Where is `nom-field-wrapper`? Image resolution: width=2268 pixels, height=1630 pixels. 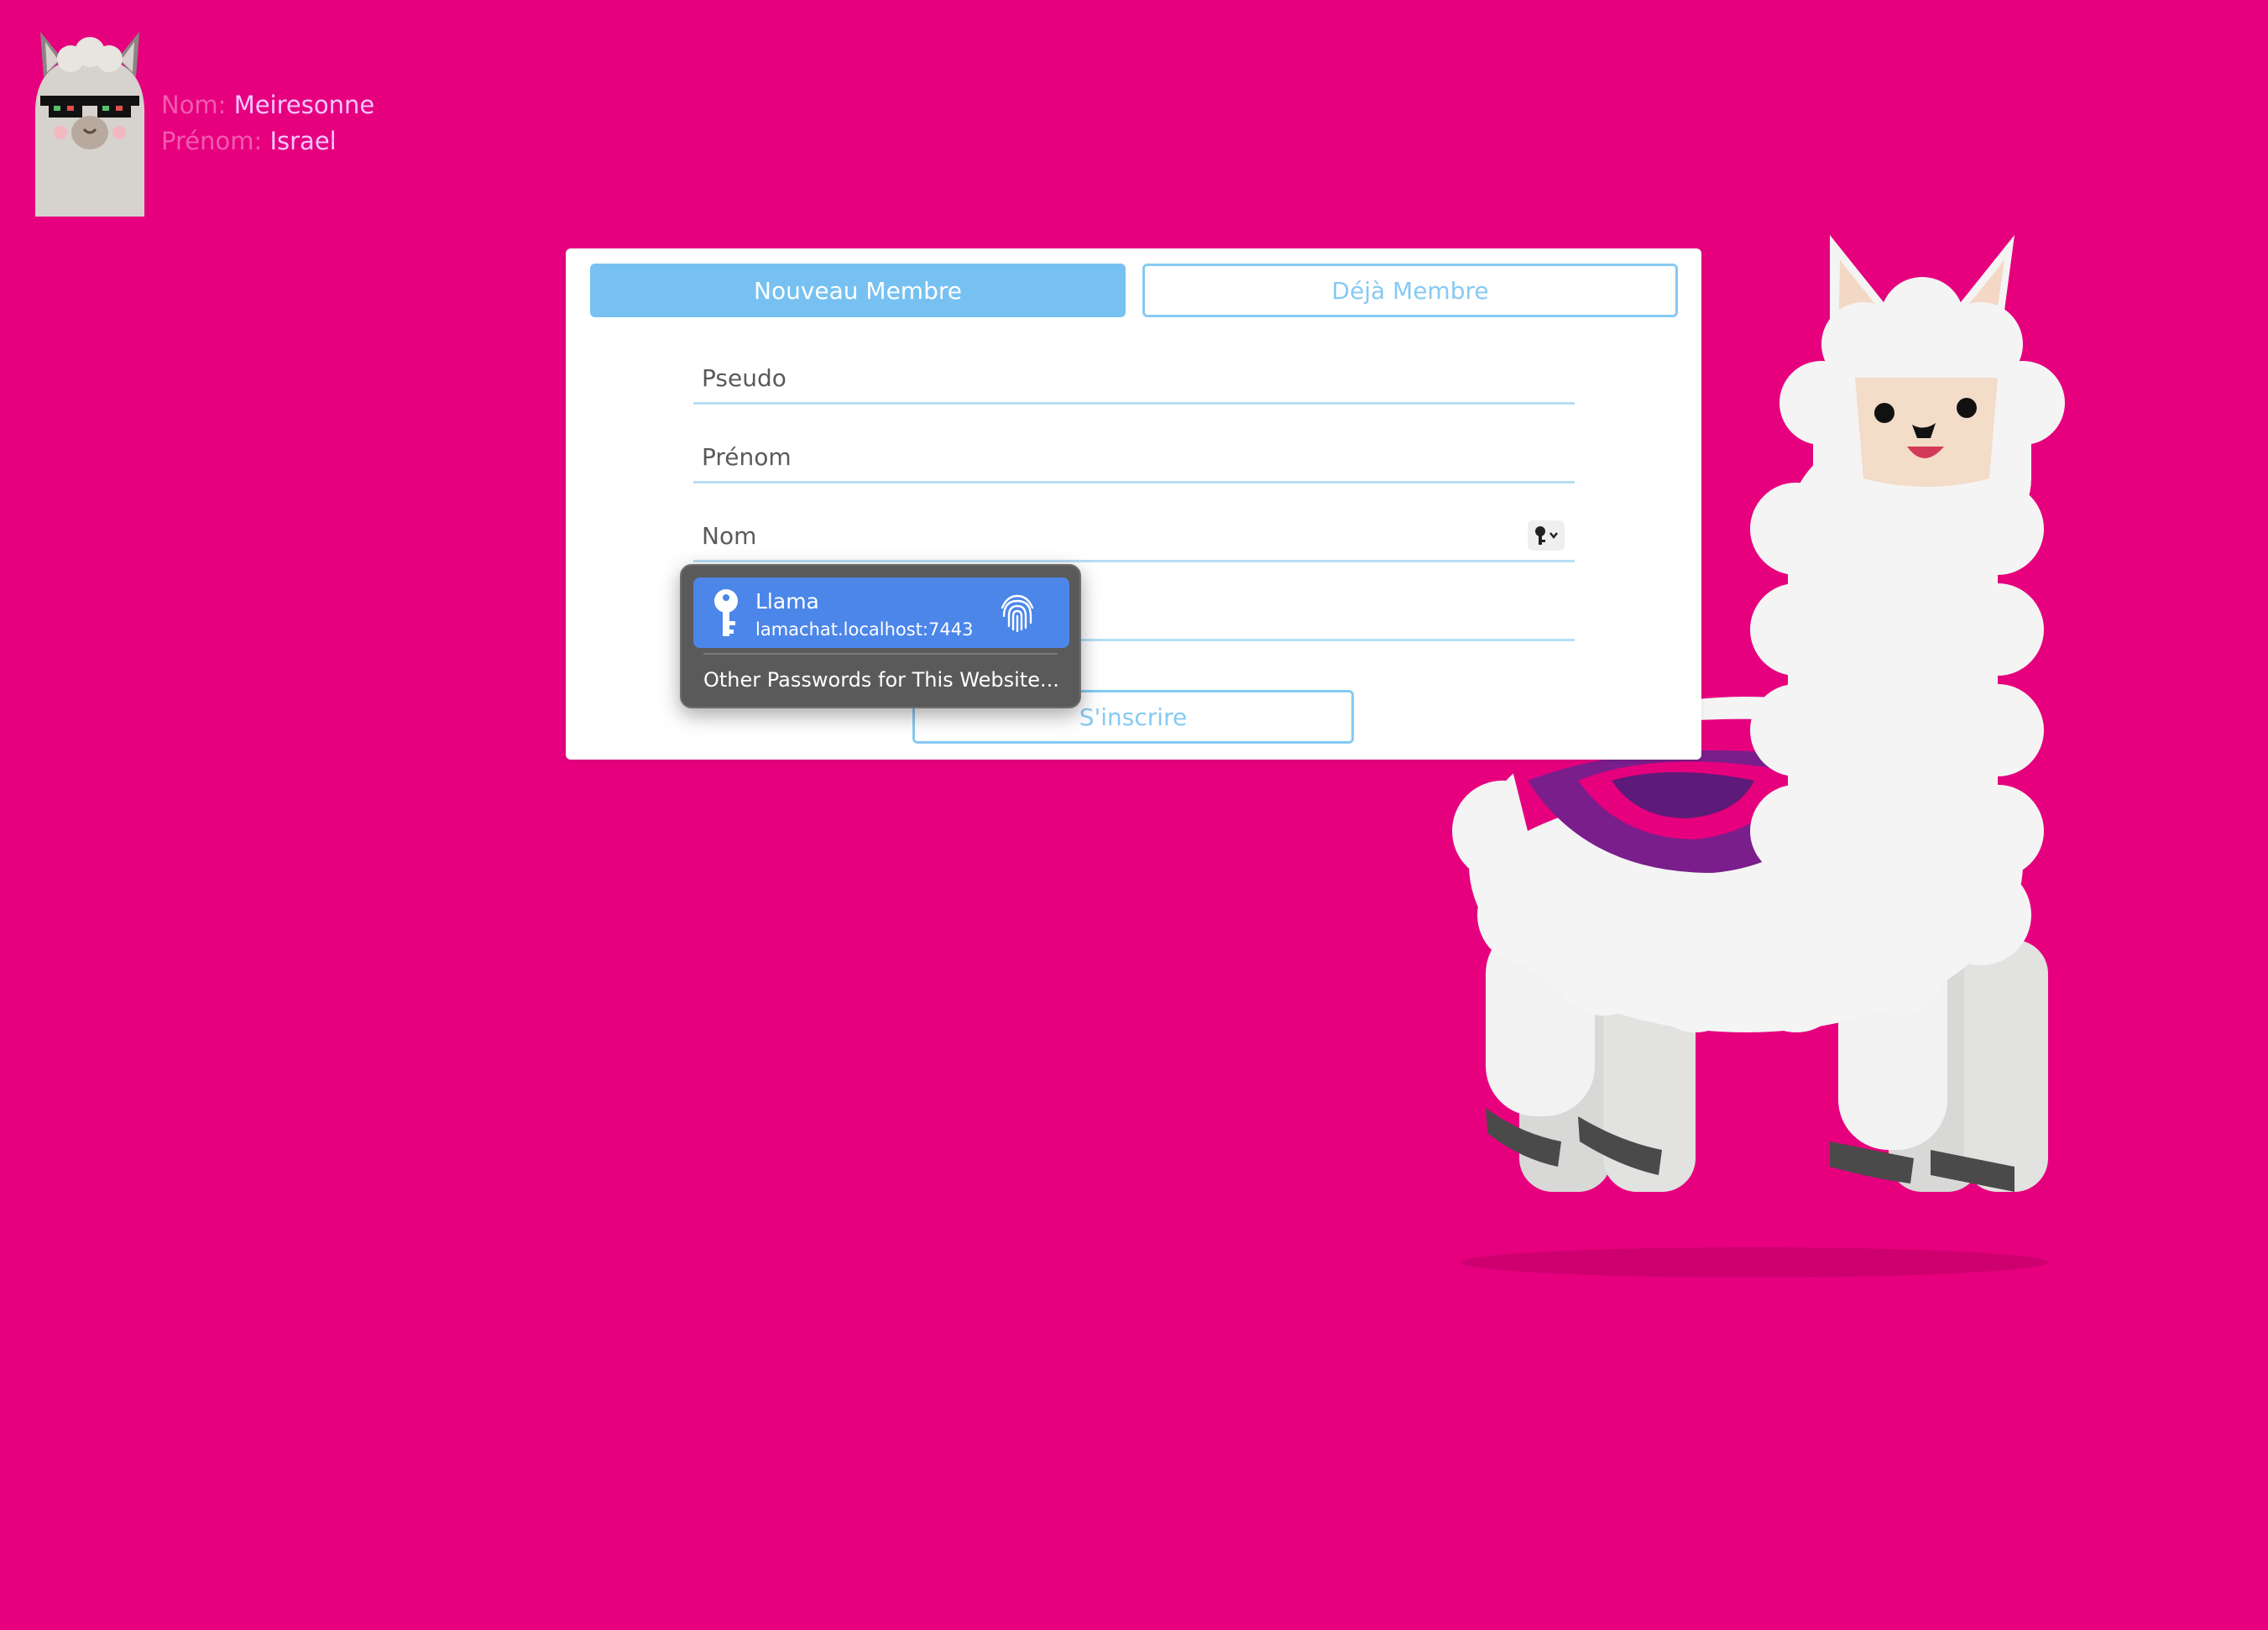 nom-field-wrapper is located at coordinates (1134, 537).